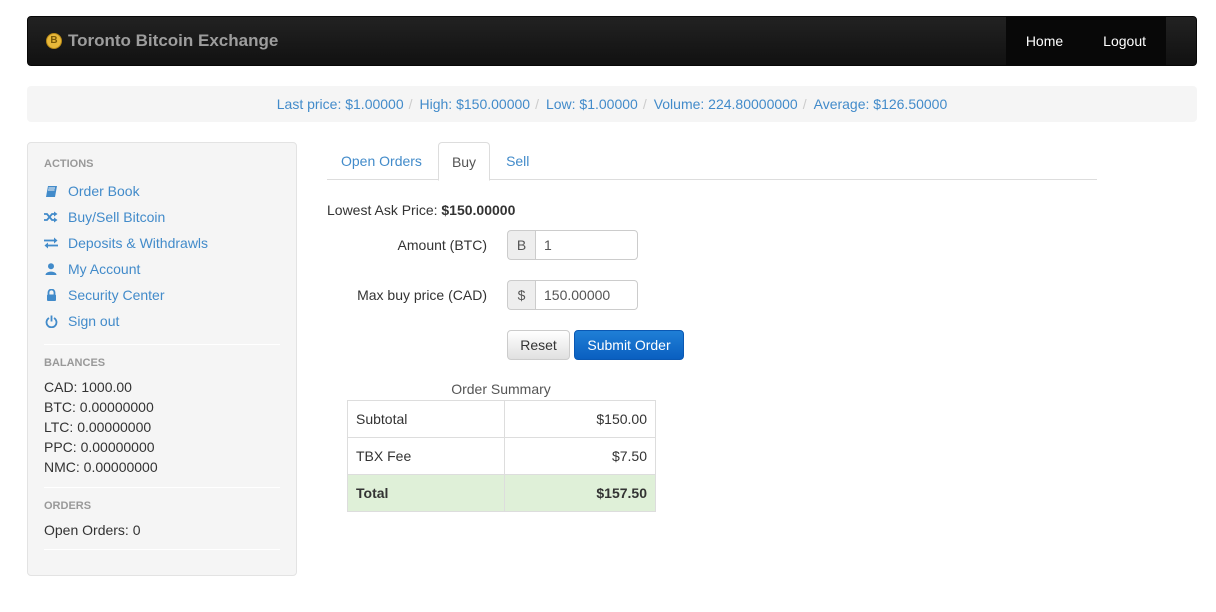  I want to click on order-summary-caption: Order Summary, so click(501, 389).